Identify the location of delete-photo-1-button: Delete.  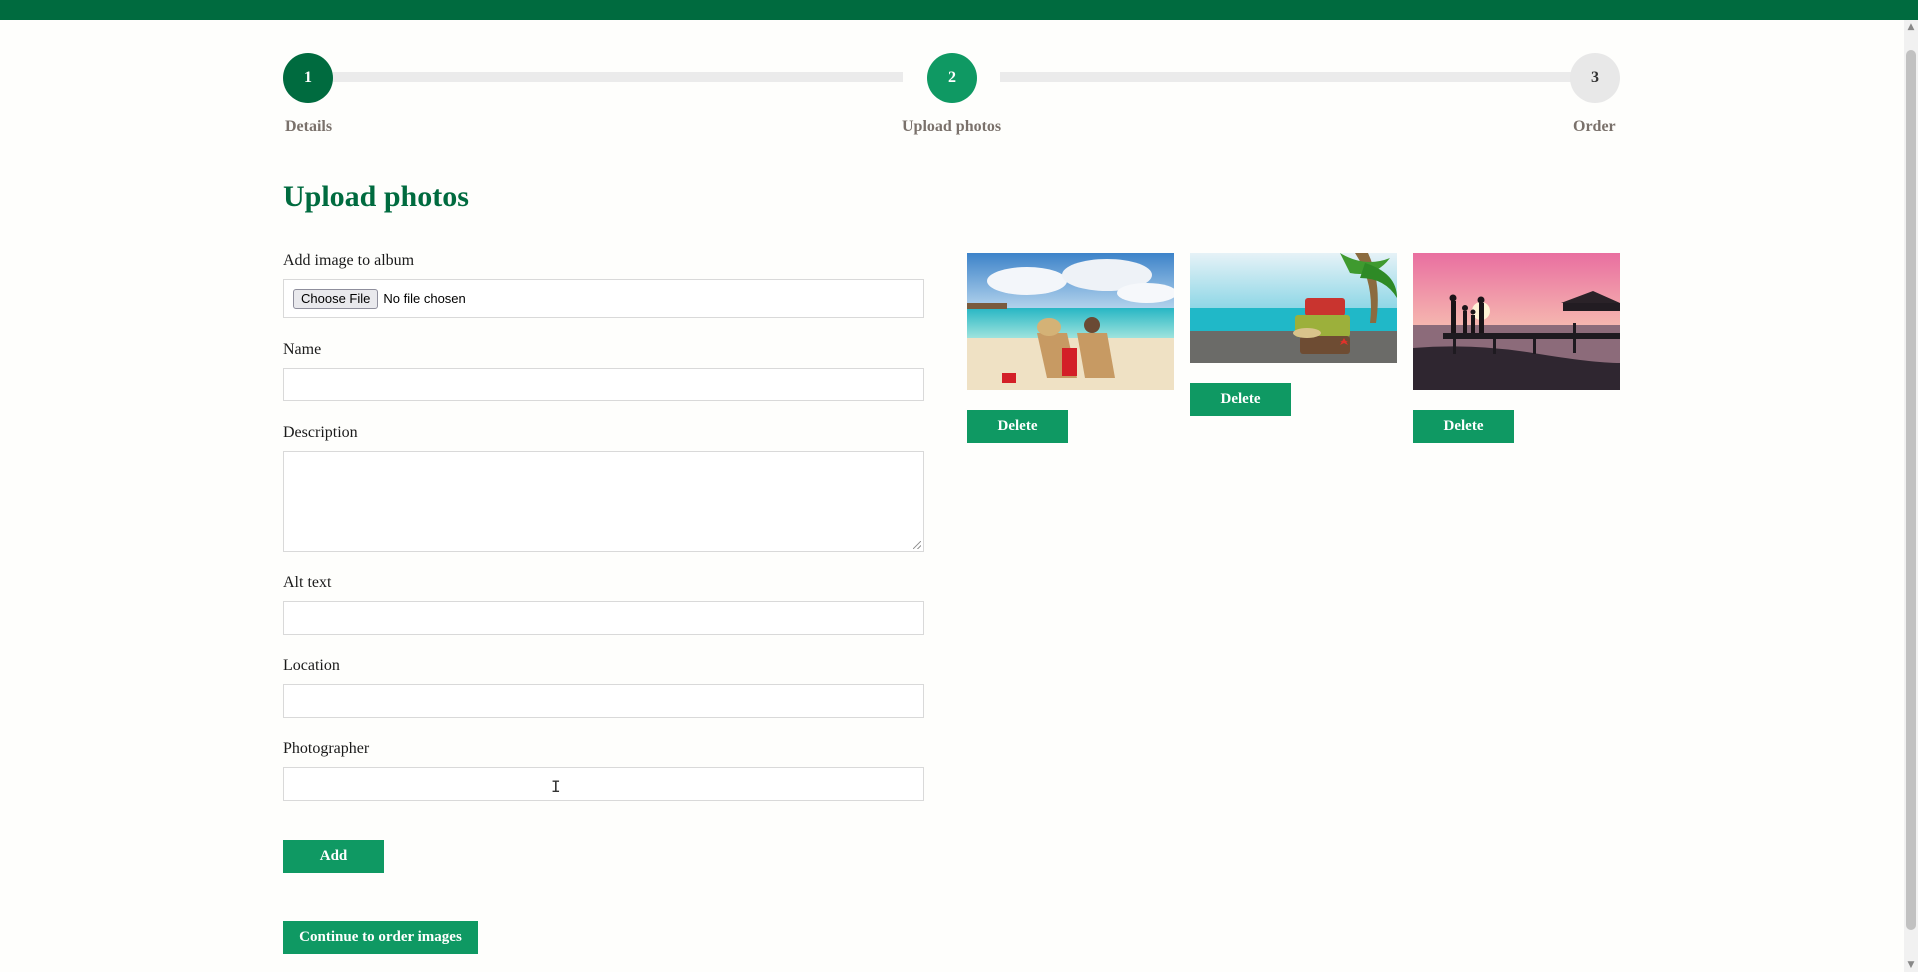
(1017, 426).